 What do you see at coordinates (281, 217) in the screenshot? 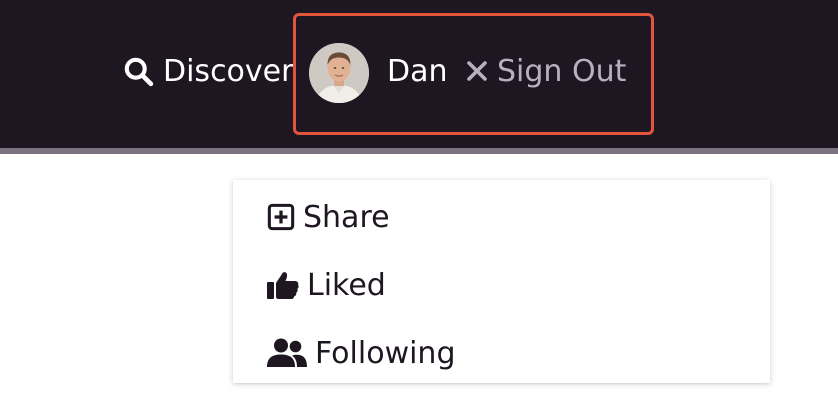
I see `plus-square-icon` at bounding box center [281, 217].